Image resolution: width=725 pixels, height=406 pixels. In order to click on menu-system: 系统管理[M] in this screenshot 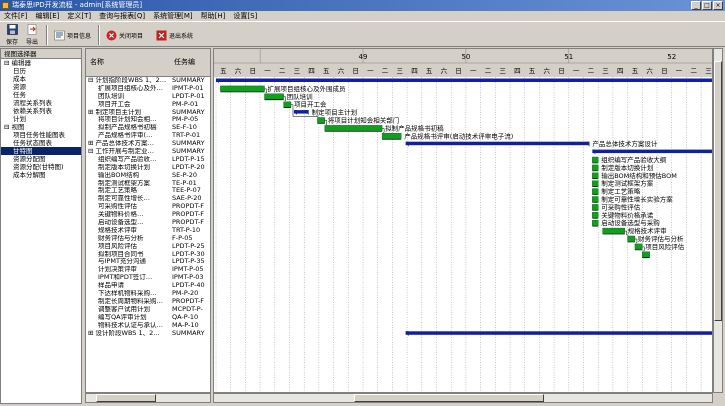, I will do `click(173, 16)`.